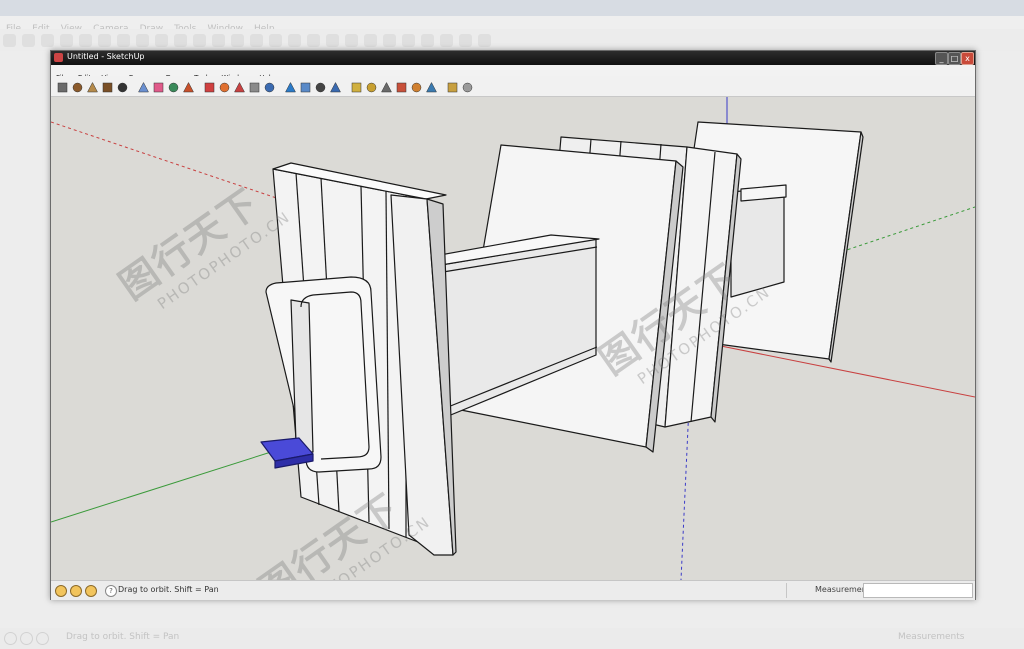 The image size is (1024, 649). Describe the element at coordinates (320, 86) in the screenshot. I see `zoom-icon` at that location.